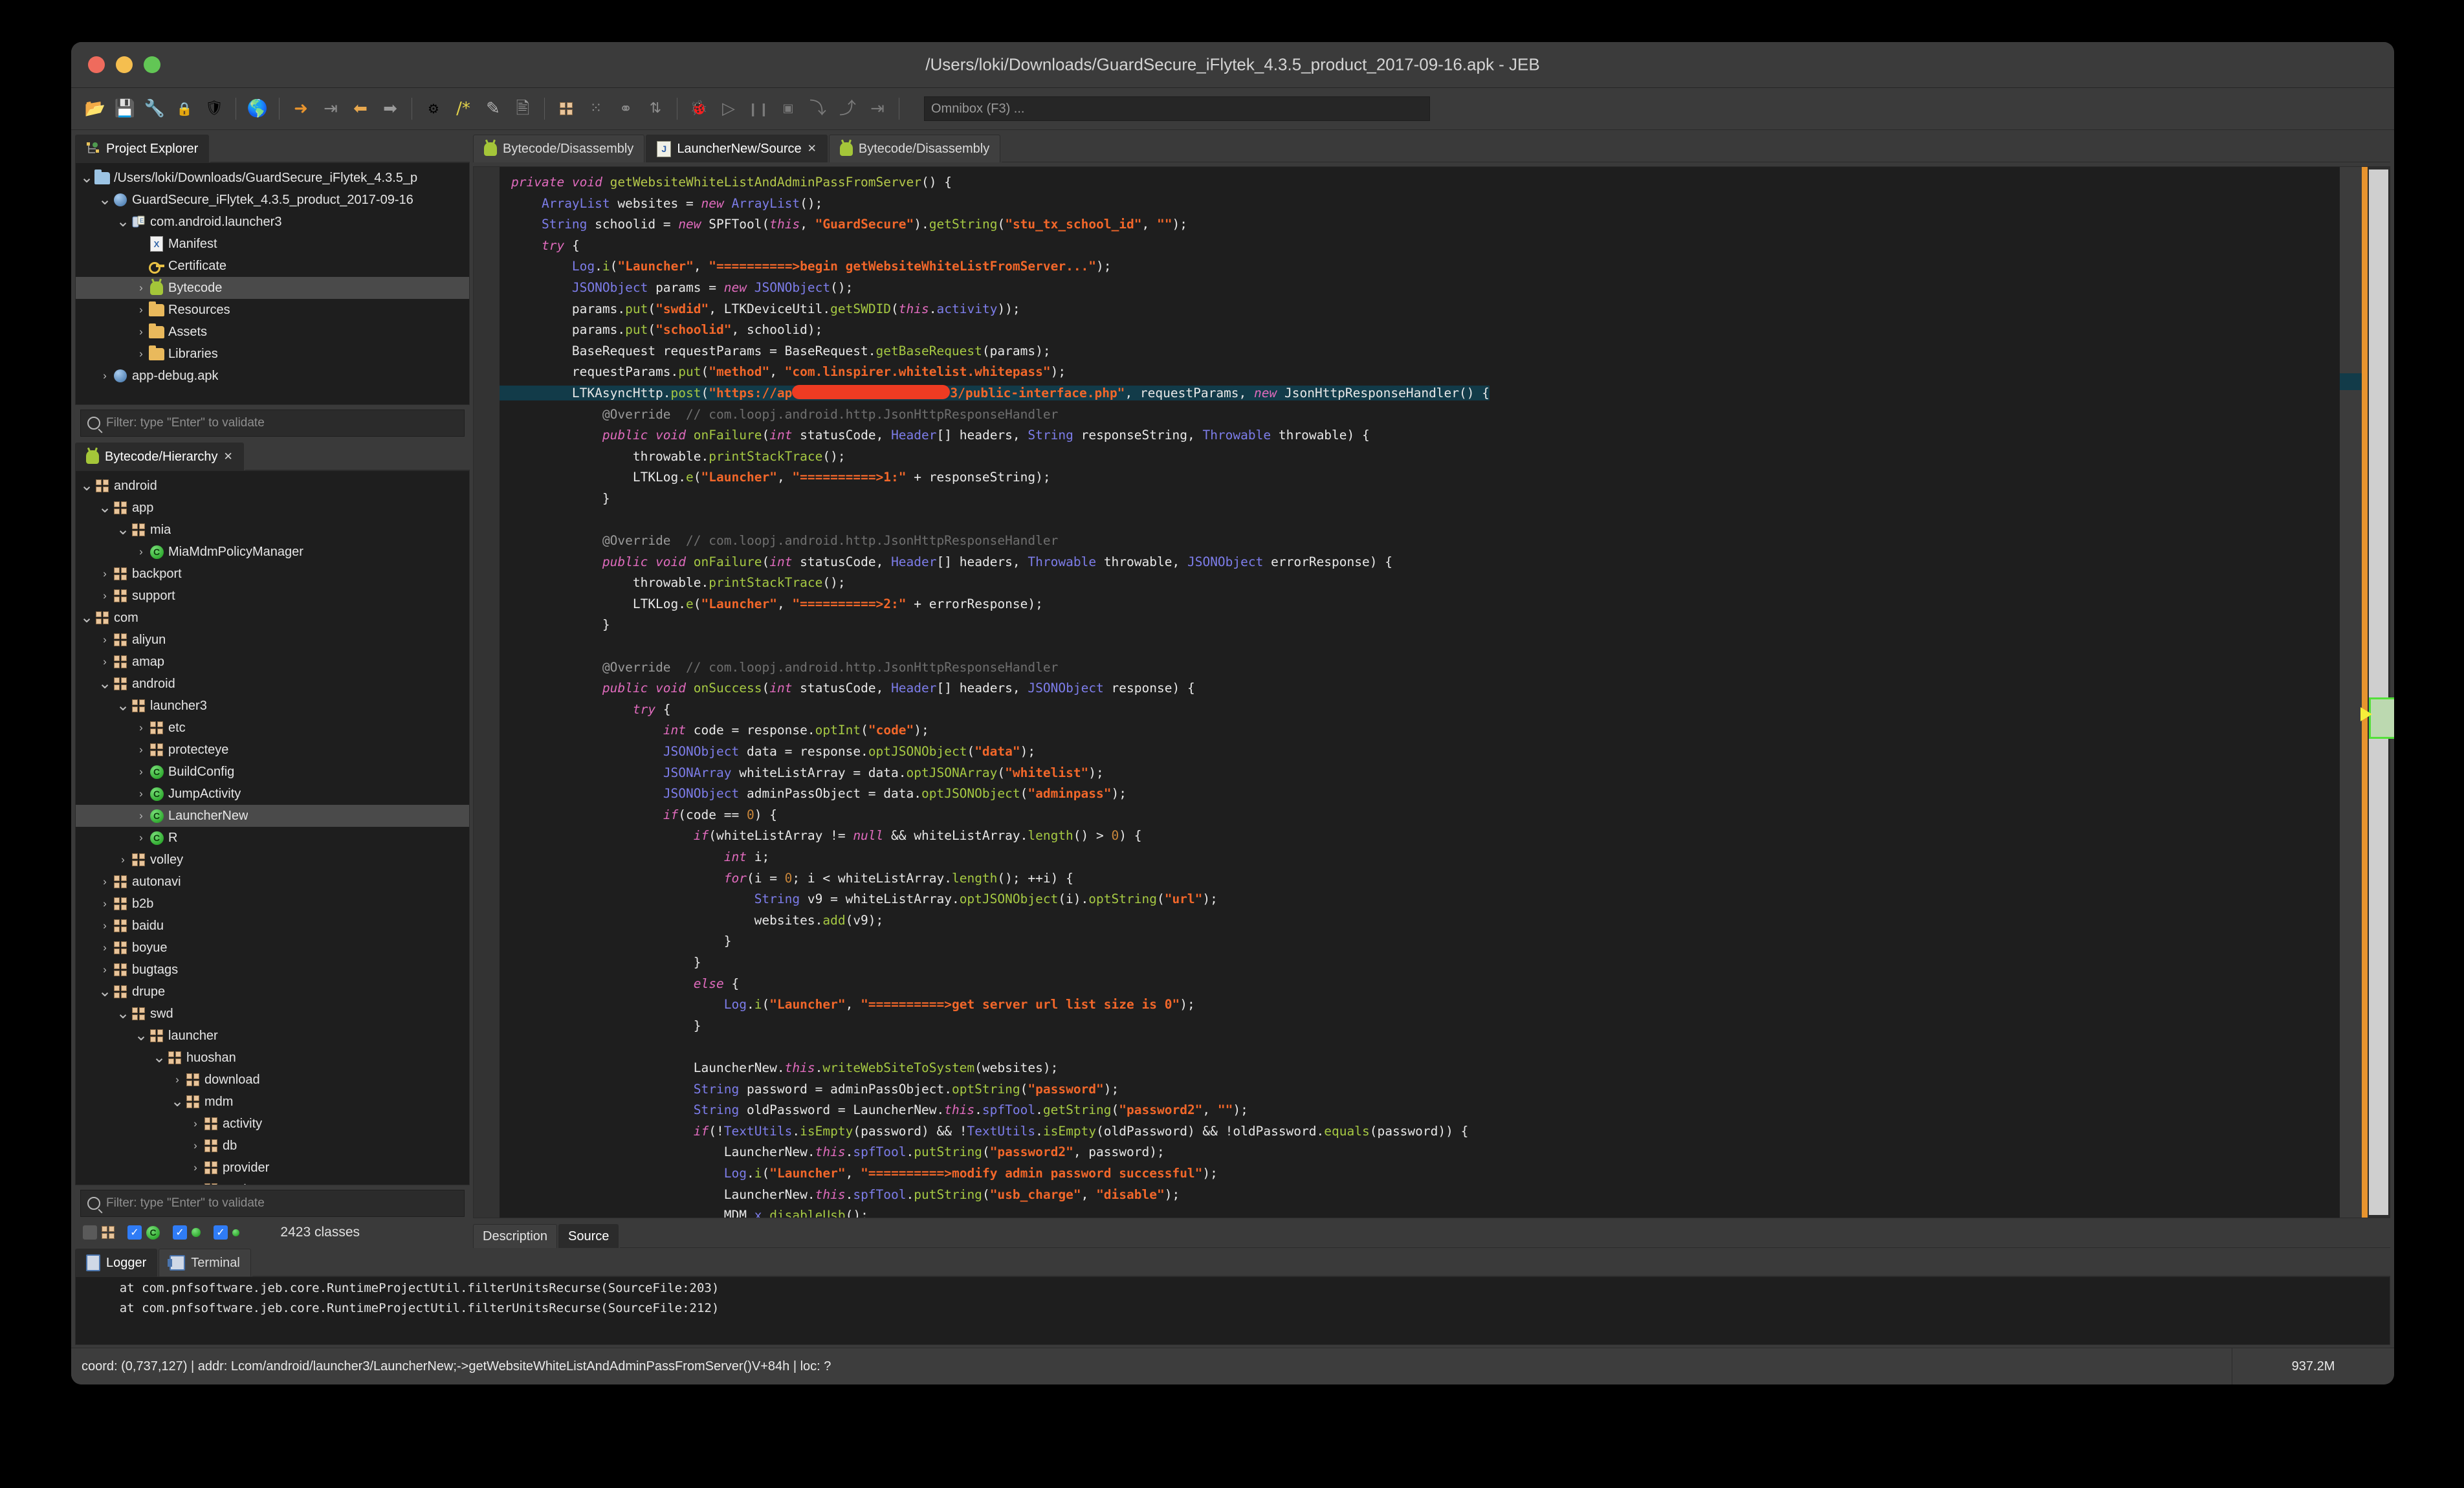 This screenshot has width=2464, height=1488. What do you see at coordinates (737, 148) in the screenshot?
I see `tab-launchernew-source: J LauncherNew/Source ✕` at bounding box center [737, 148].